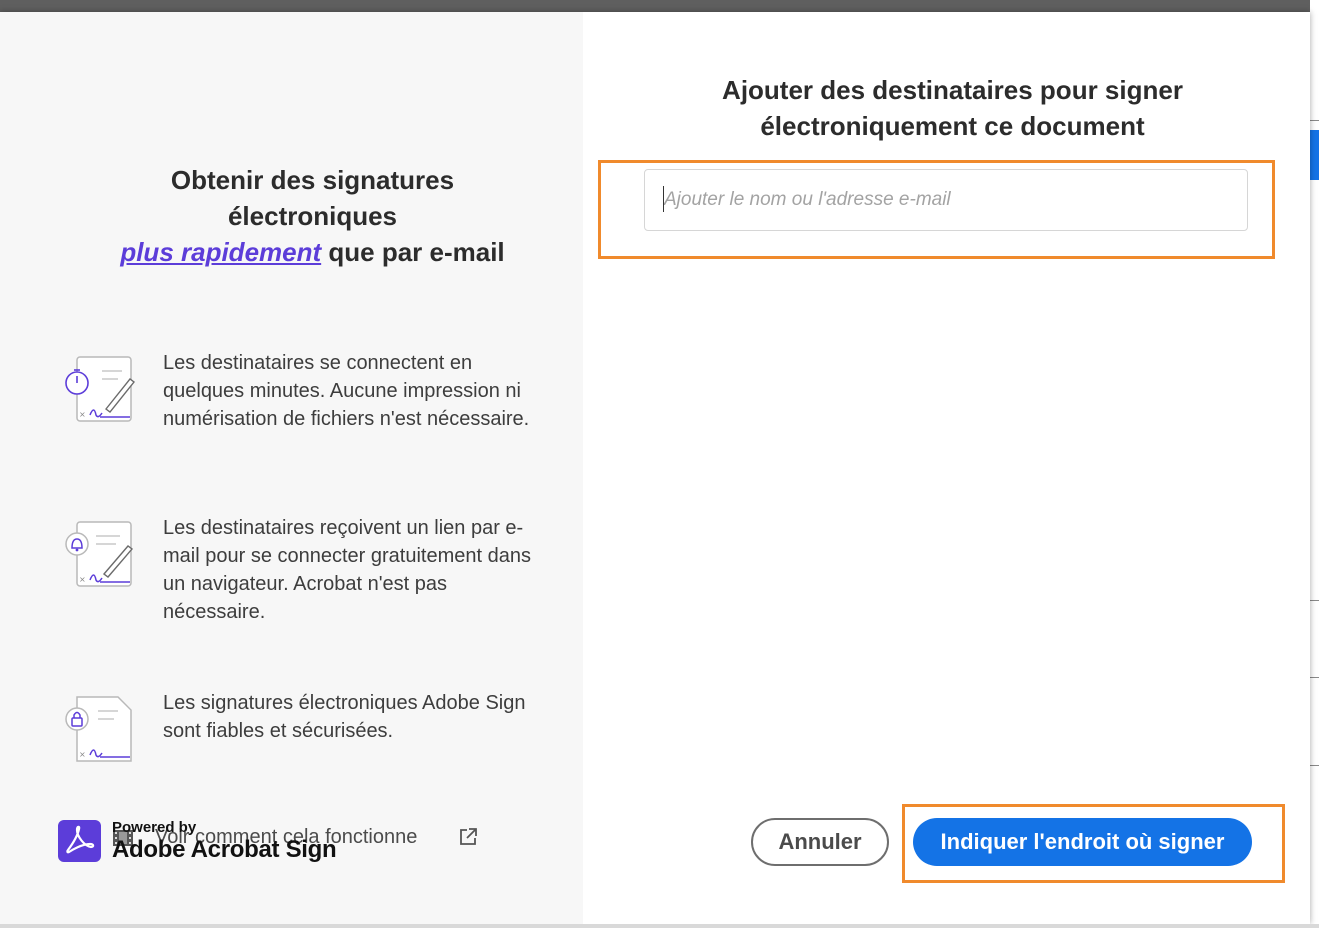 This screenshot has width=1319, height=928. What do you see at coordinates (99, 554) in the screenshot?
I see `bell-document-pen-icon: ×` at bounding box center [99, 554].